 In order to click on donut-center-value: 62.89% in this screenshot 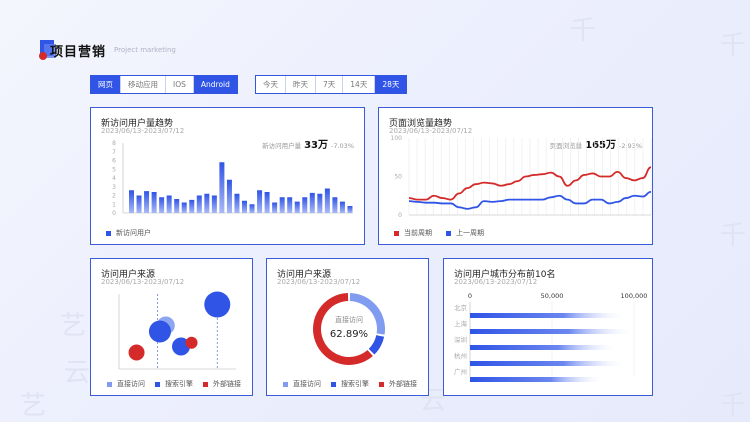, I will do `click(349, 334)`.